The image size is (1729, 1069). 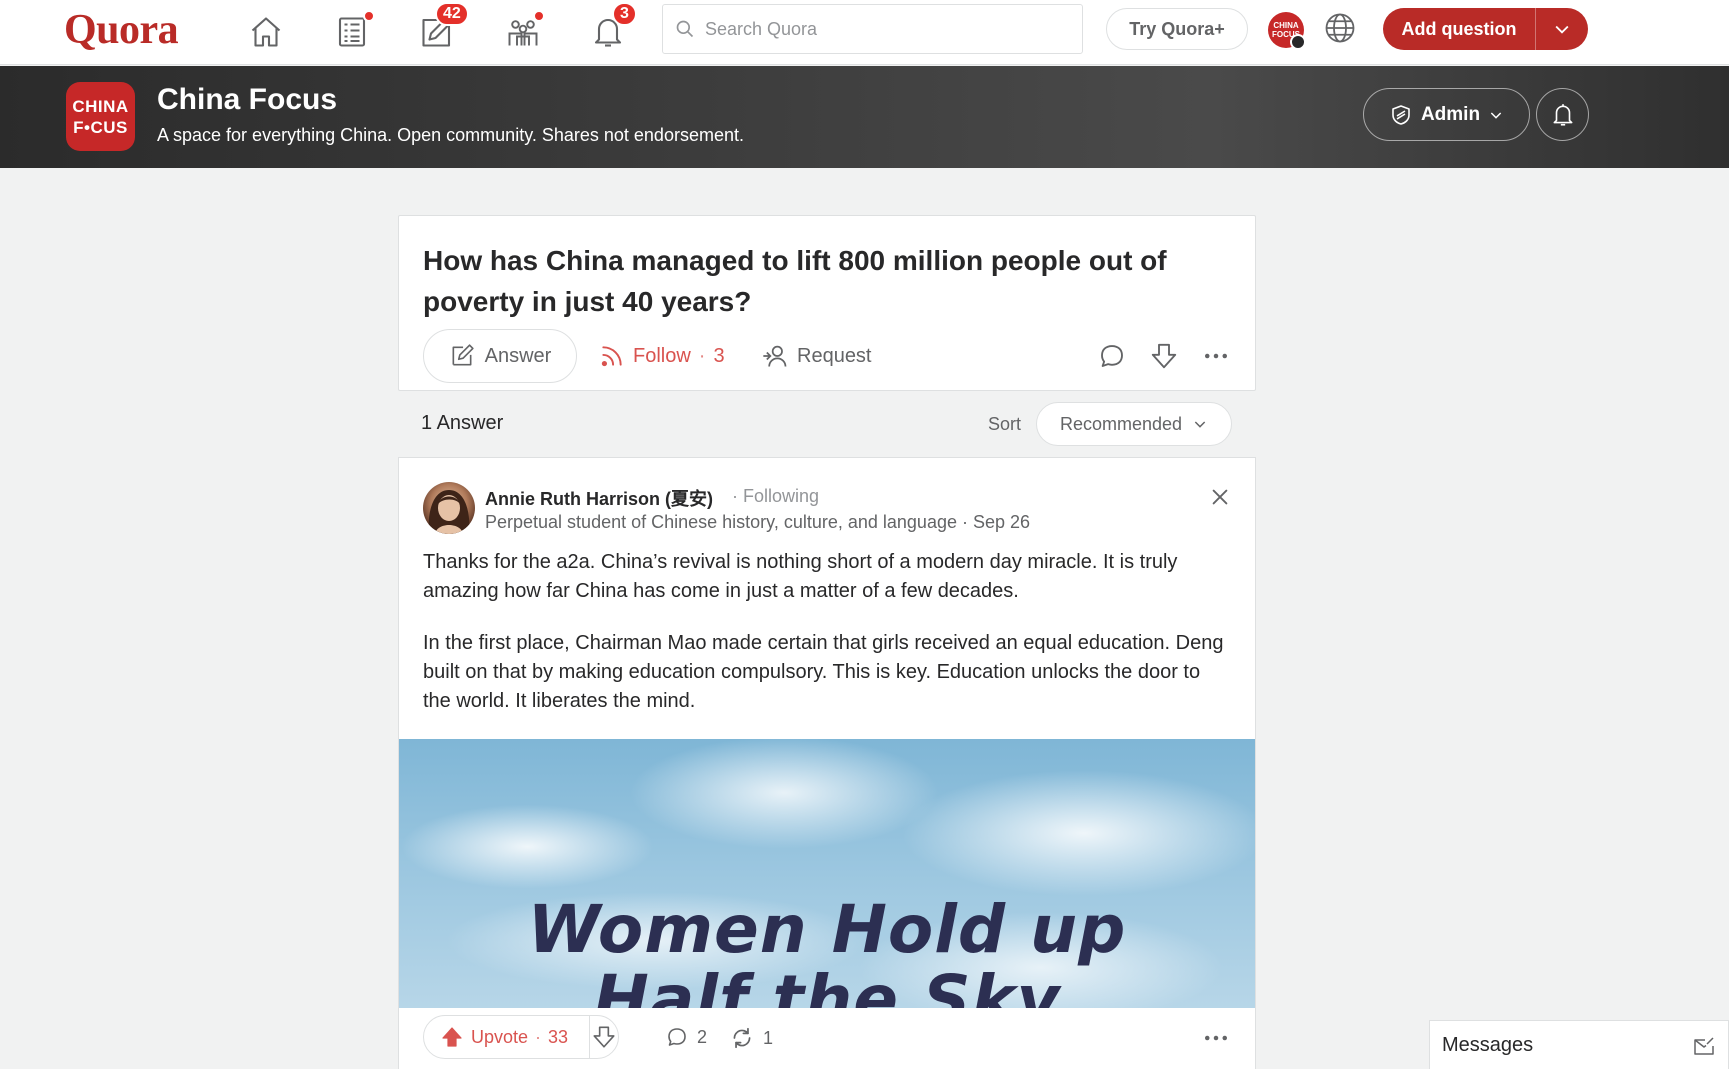 What do you see at coordinates (518, 355) in the screenshot?
I see `answer-label: Answer` at bounding box center [518, 355].